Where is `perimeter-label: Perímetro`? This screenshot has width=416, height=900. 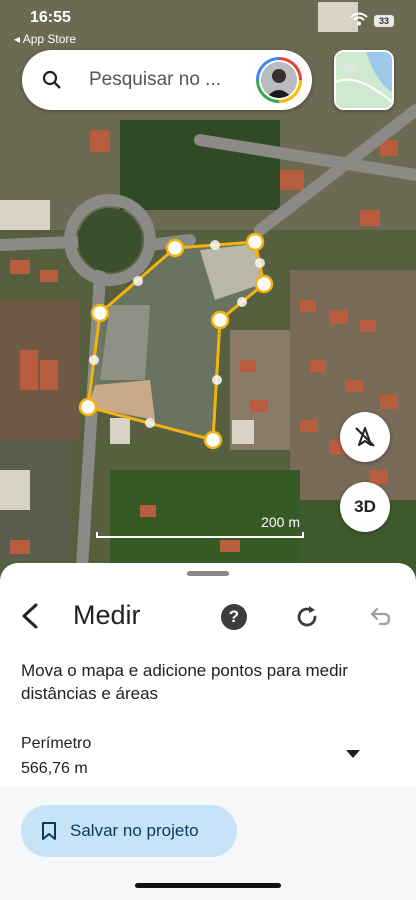
perimeter-label: Perímetro is located at coordinates (56, 743).